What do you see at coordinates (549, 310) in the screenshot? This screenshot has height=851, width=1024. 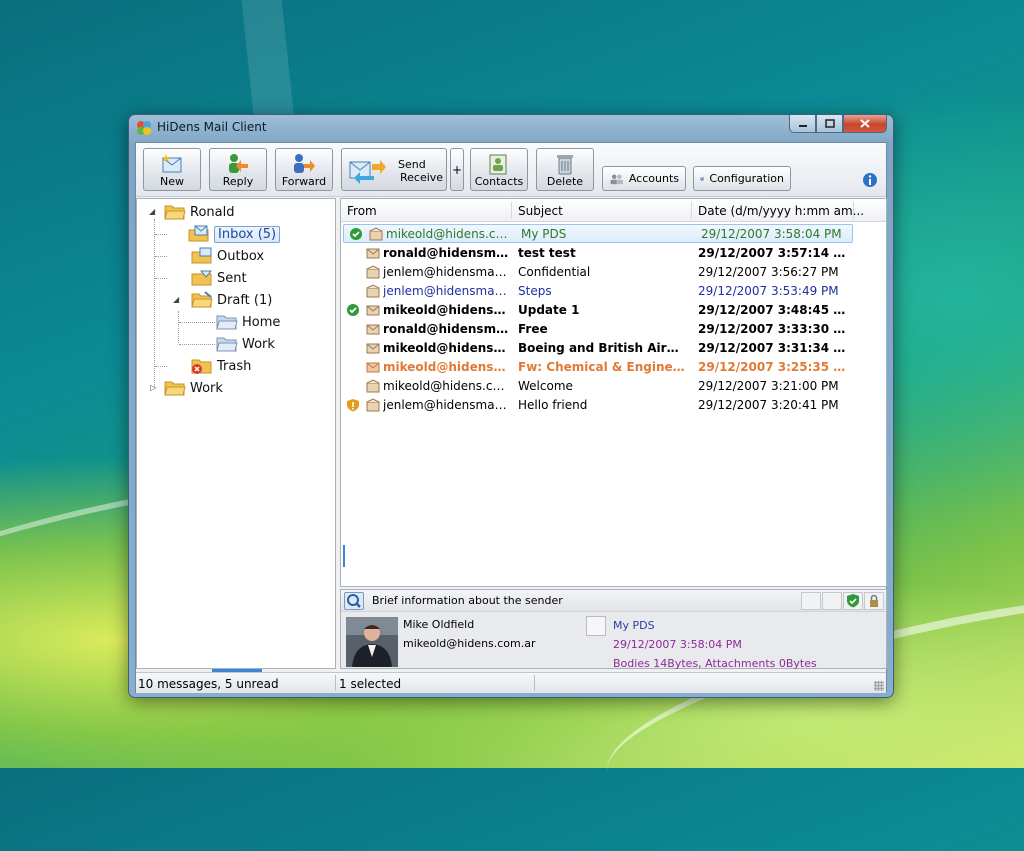 I see `message-subject: Update 1` at bounding box center [549, 310].